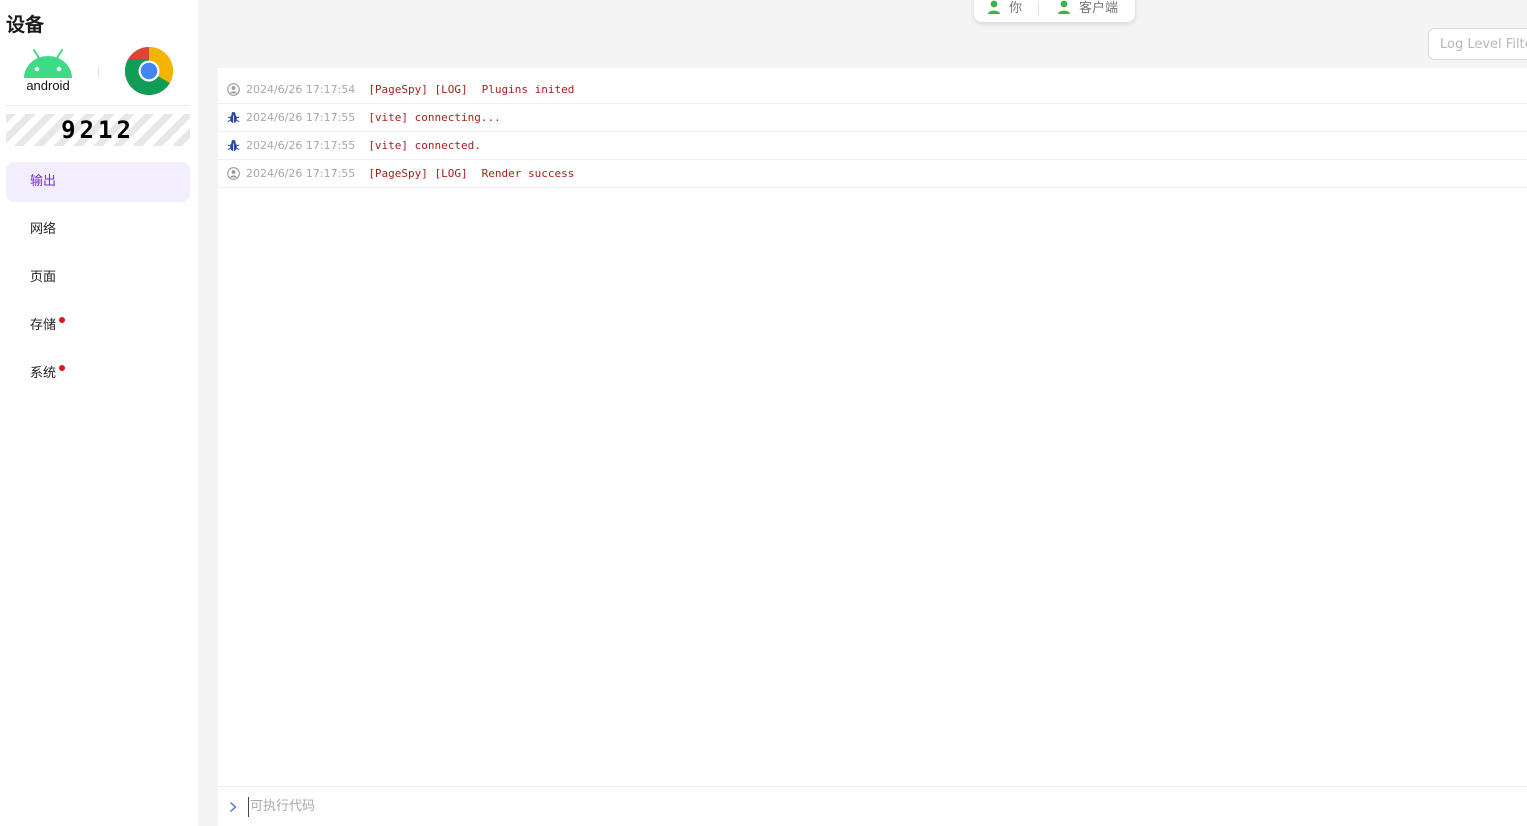 The width and height of the screenshot is (1527, 826). I want to click on sidebar-item-console: 输出, so click(98, 182).